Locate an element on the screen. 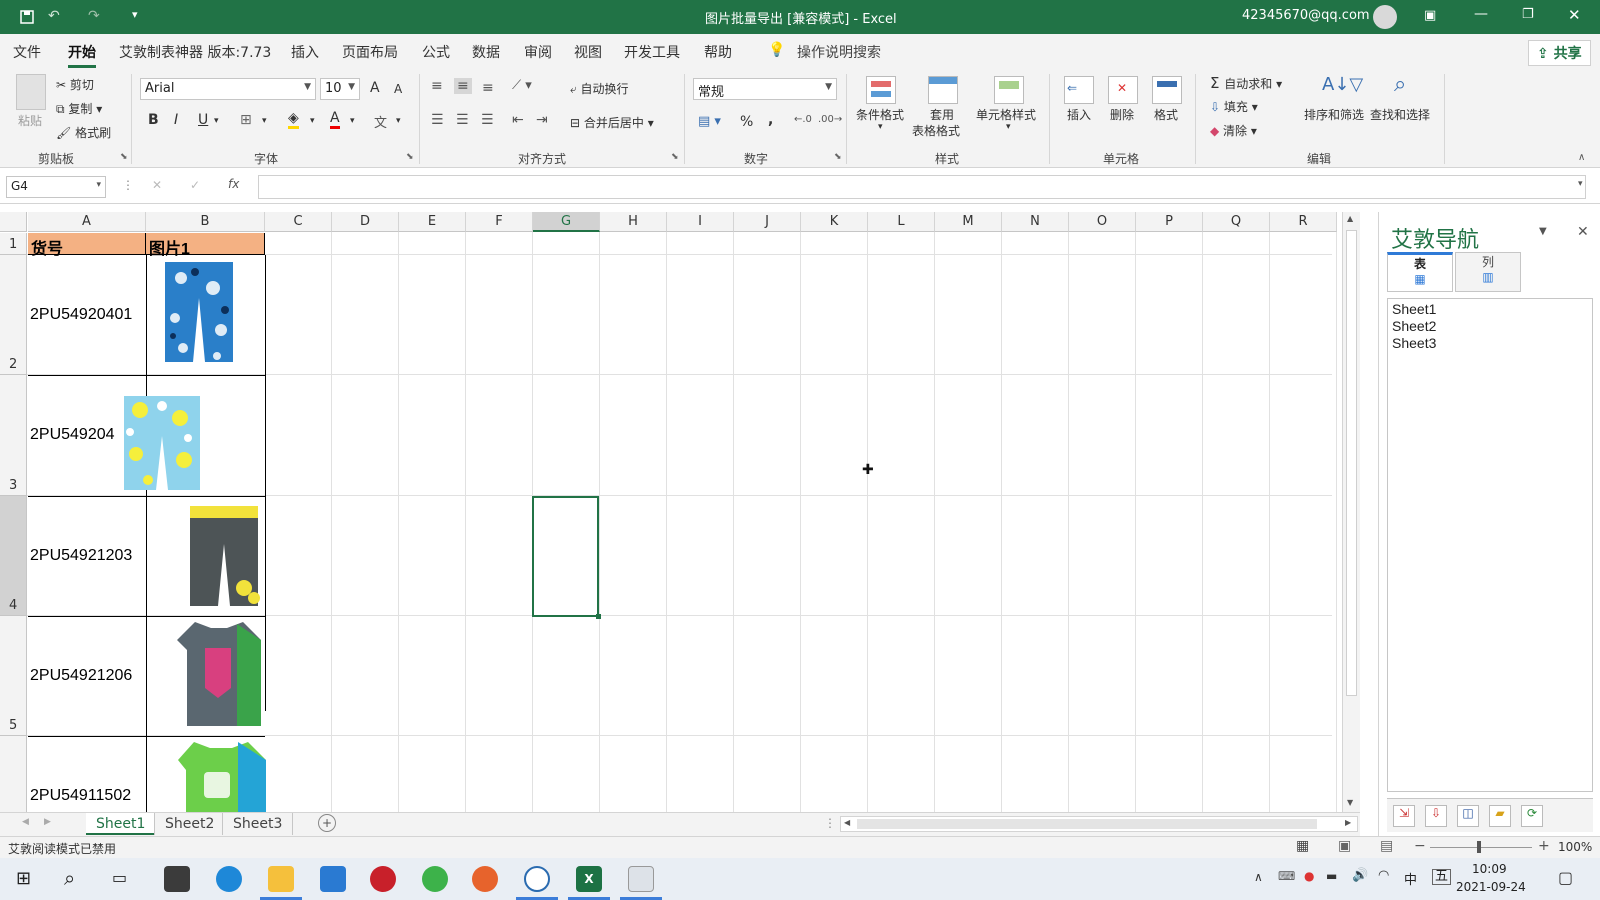 The height and width of the screenshot is (900, 1600). decrease-indent-icon: ⇤ is located at coordinates (518, 120).